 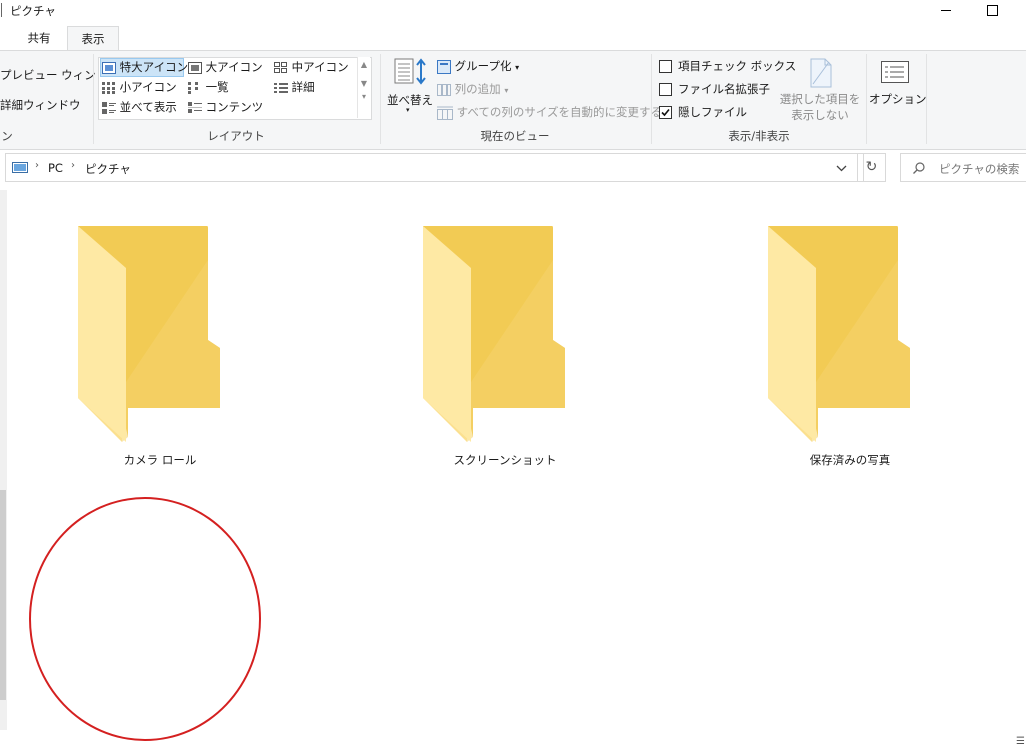 What do you see at coordinates (3, 595) in the screenshot?
I see `nav-pane-scroll-thumb` at bounding box center [3, 595].